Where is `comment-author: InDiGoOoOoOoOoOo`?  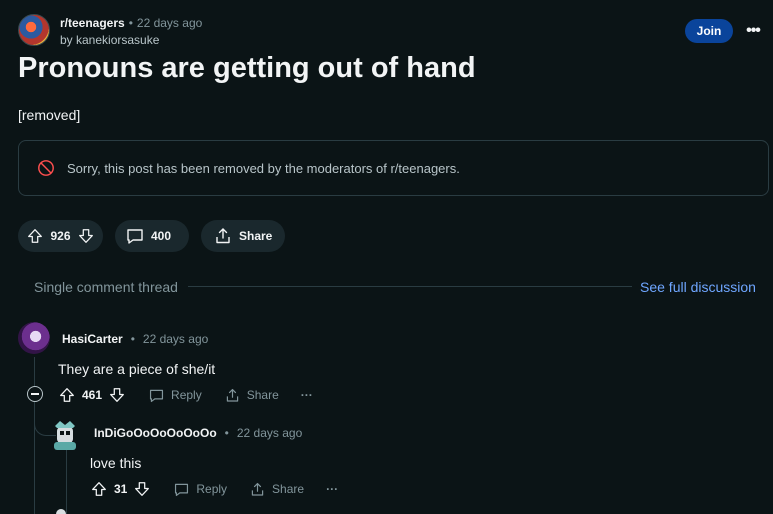 comment-author: InDiGoOoOoOoOoOo is located at coordinates (155, 433).